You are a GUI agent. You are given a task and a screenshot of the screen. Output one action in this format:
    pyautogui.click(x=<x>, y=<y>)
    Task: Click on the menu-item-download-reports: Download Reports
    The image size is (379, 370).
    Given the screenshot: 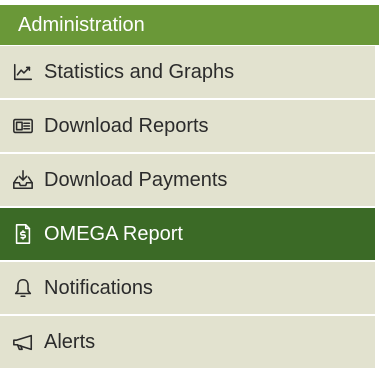 What is the action you would take?
    pyautogui.click(x=189, y=127)
    